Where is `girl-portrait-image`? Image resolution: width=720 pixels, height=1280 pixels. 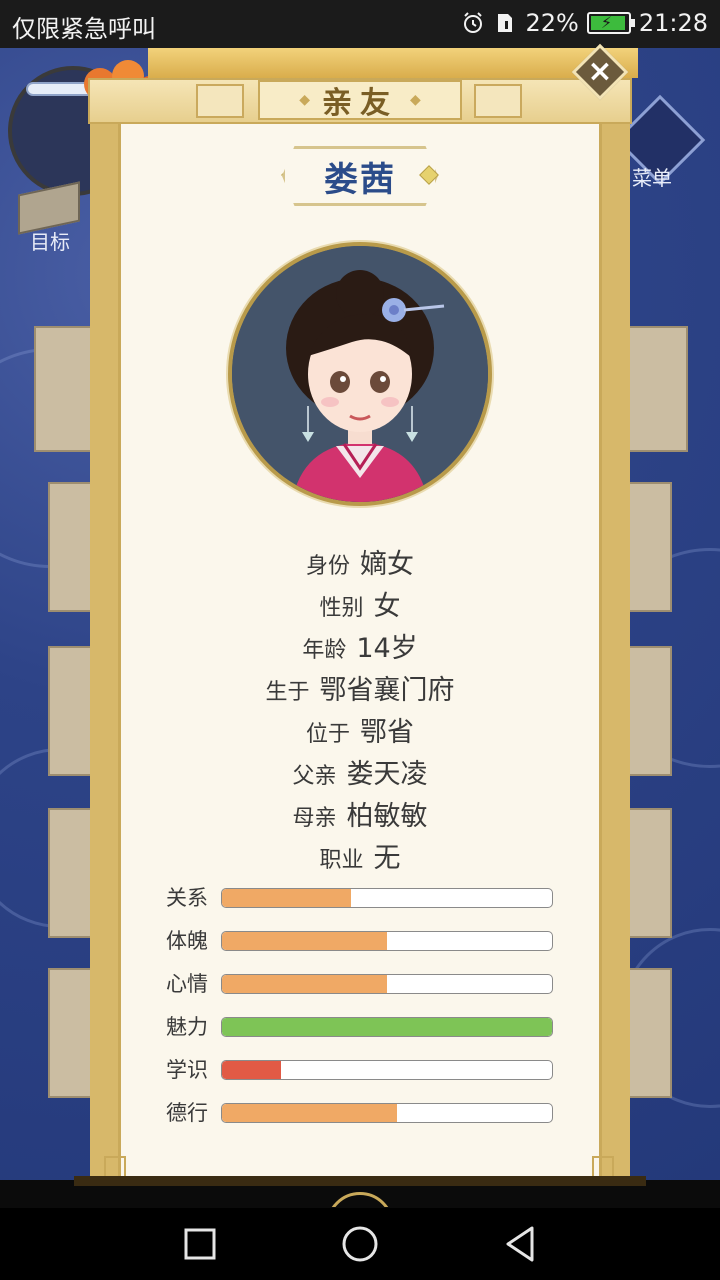
girl-portrait-image is located at coordinates (360, 374).